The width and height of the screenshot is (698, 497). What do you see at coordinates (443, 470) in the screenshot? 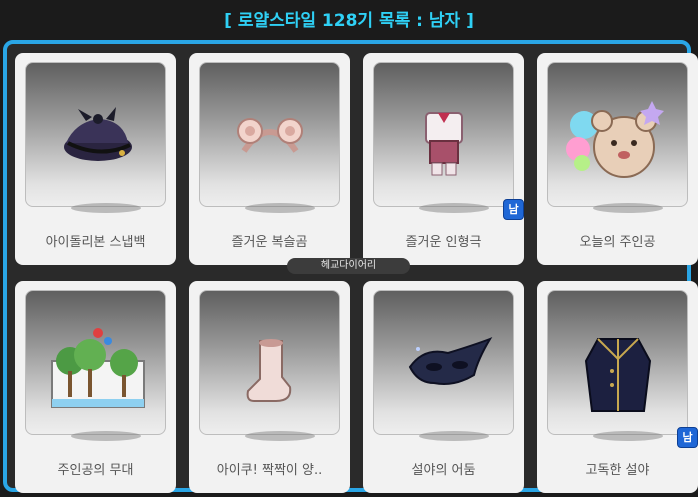
I see `item-label: 설야의 어둠` at bounding box center [443, 470].